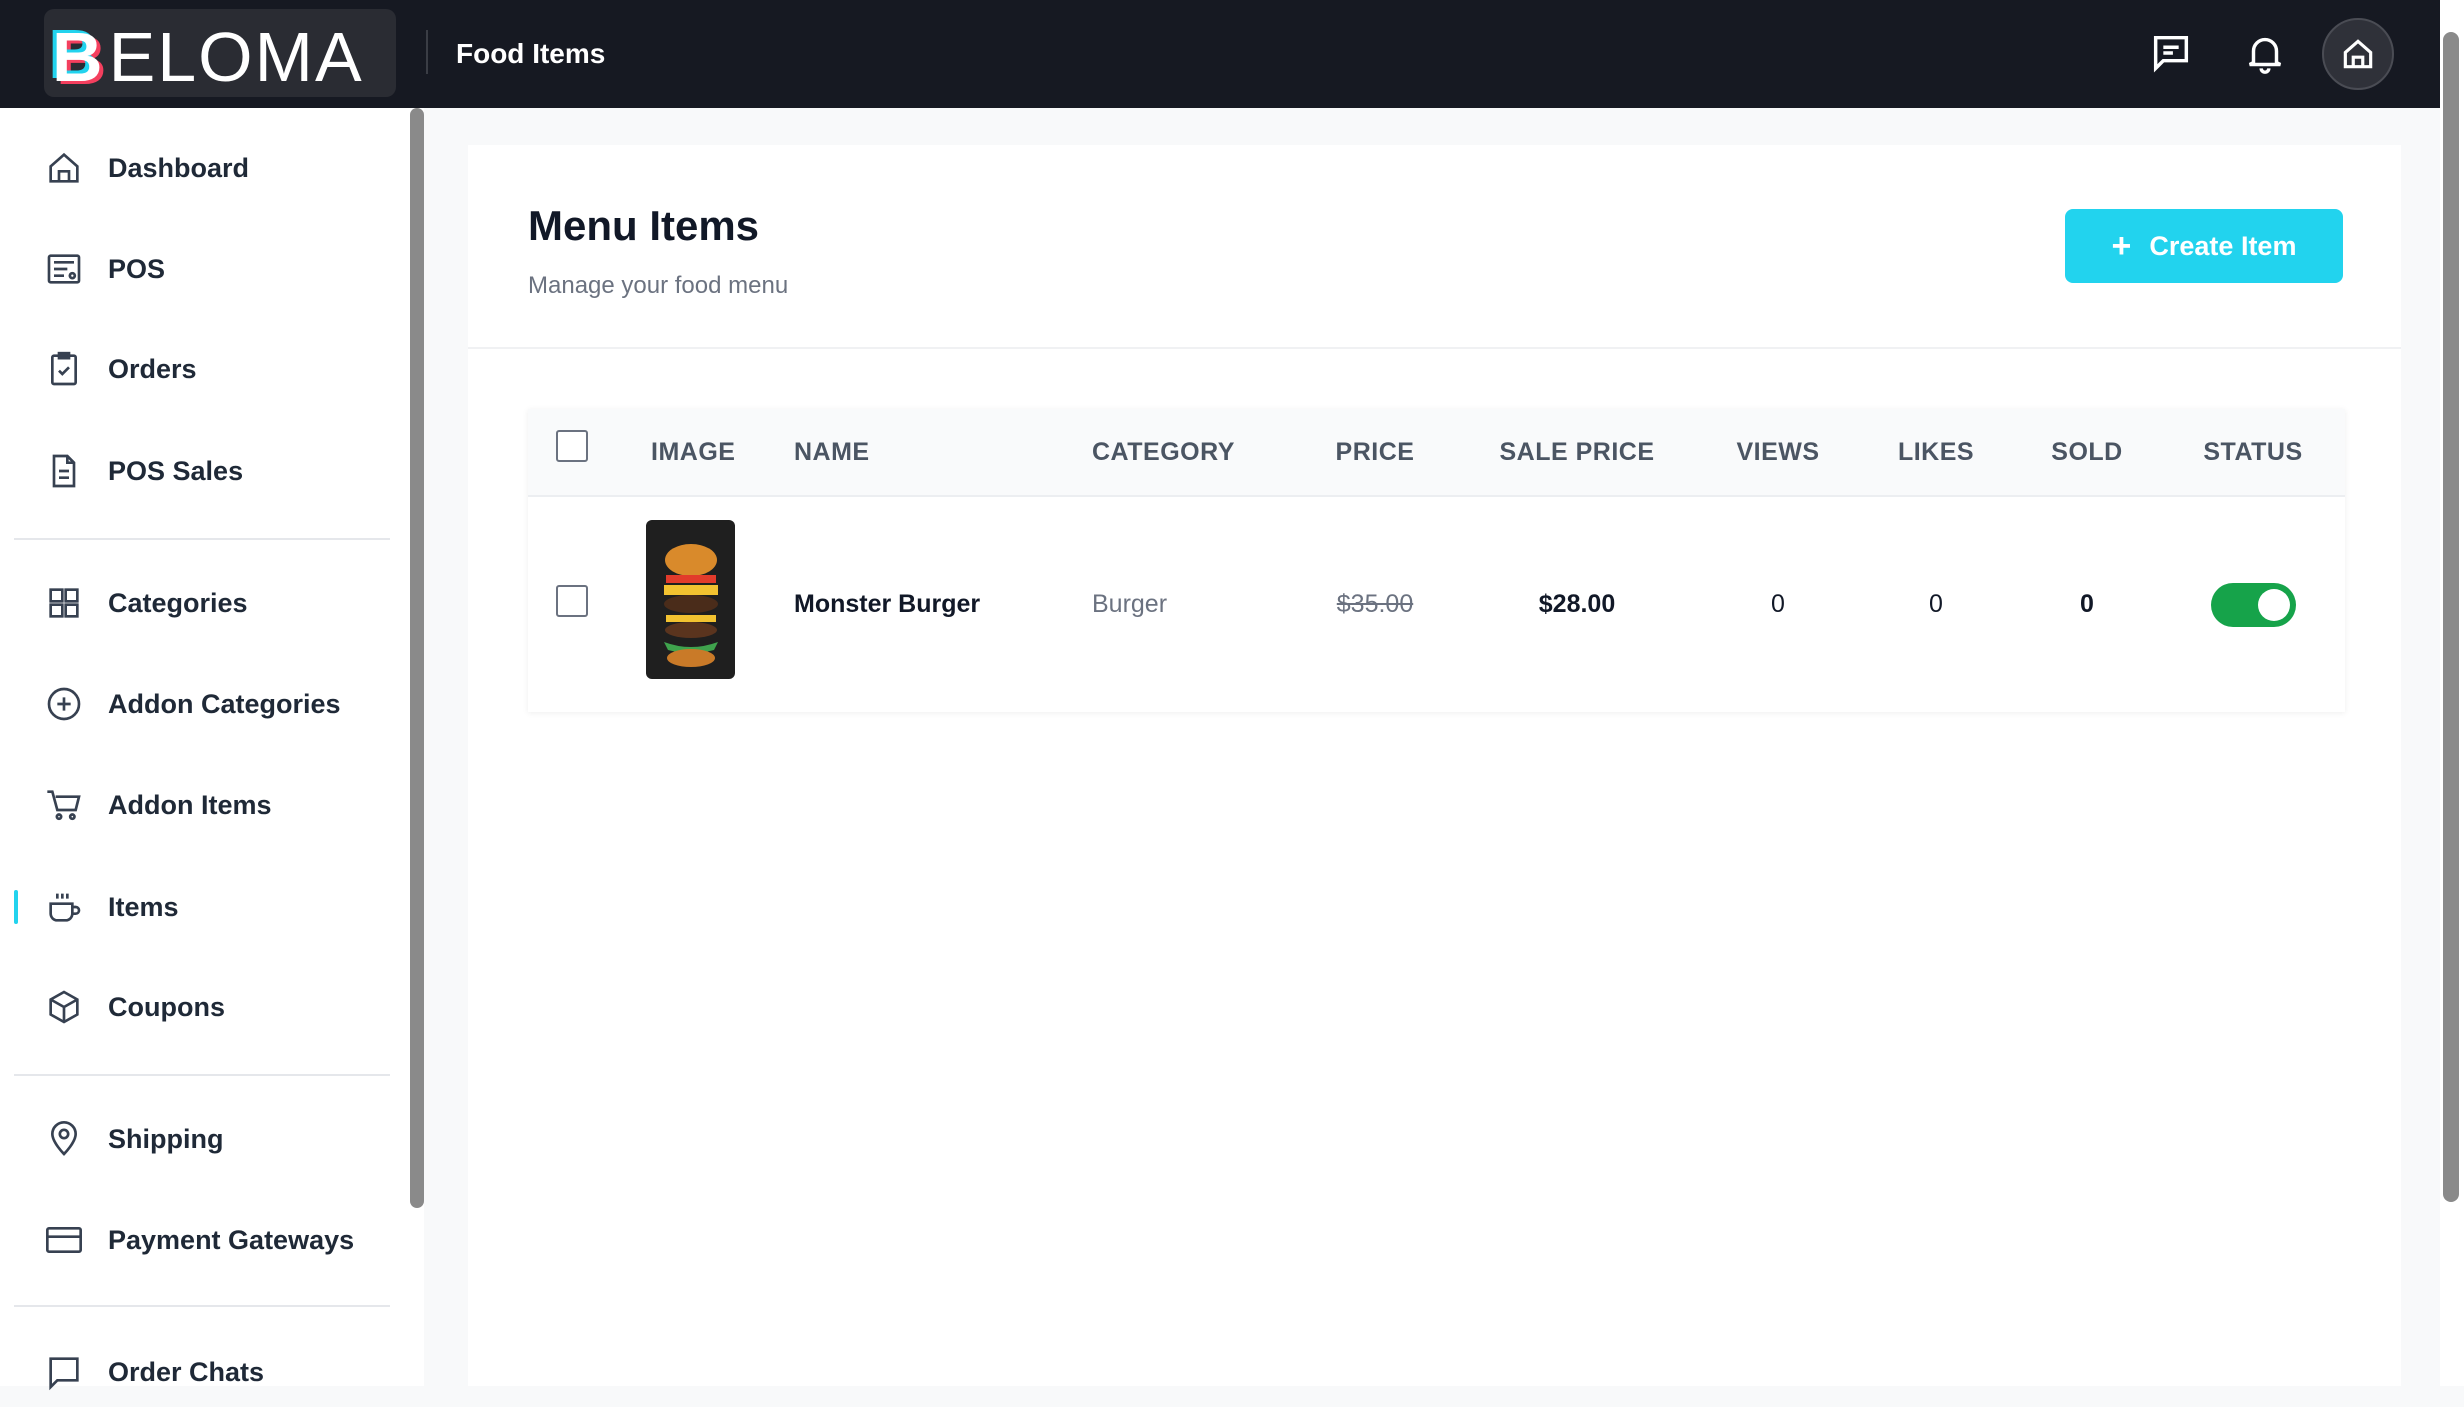 This screenshot has width=2464, height=1407. I want to click on box-icon, so click(64, 1007).